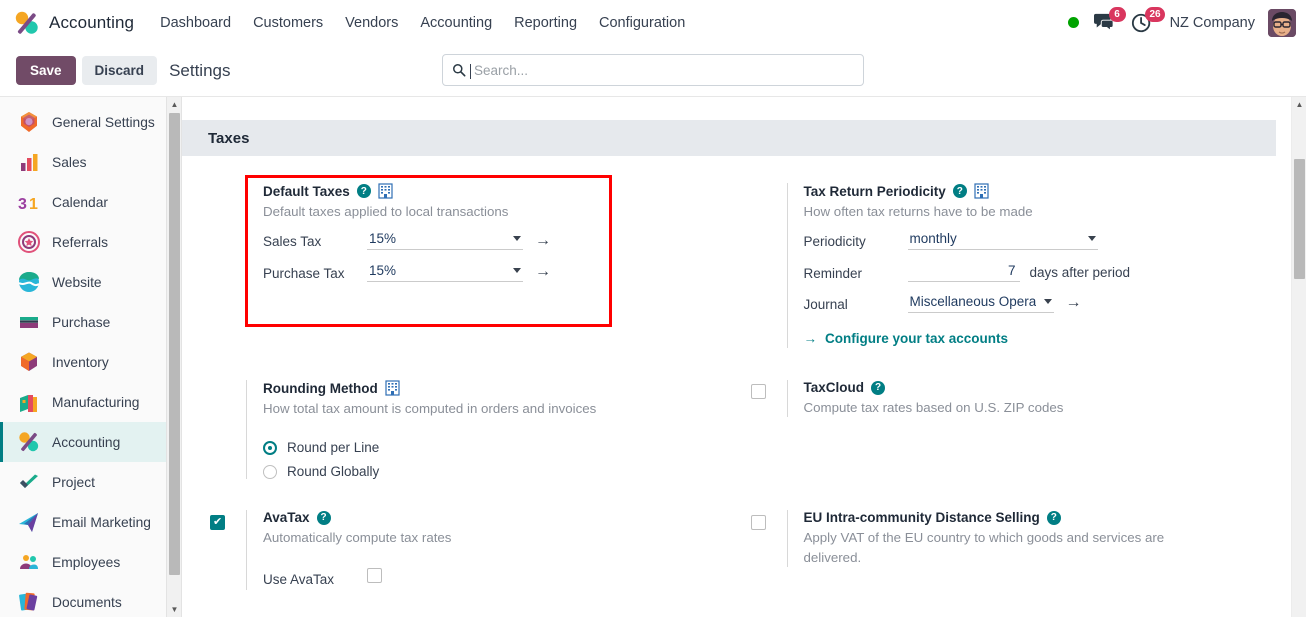  I want to click on sidebar-item-documents: Documents, so click(83, 599).